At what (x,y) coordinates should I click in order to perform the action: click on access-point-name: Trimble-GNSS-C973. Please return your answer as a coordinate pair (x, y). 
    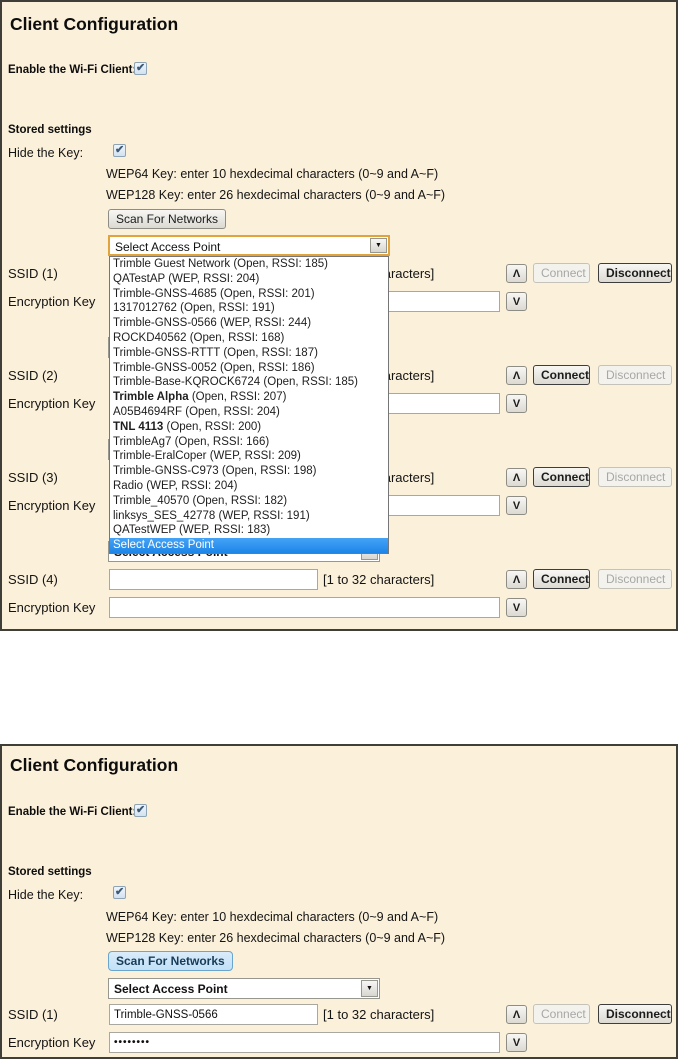
    Looking at the image, I should click on (166, 471).